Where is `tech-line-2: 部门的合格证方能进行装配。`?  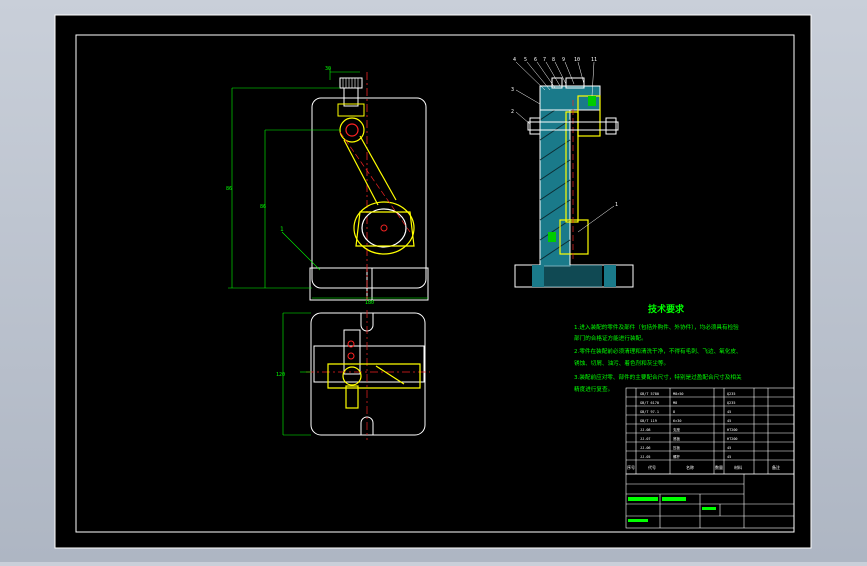 tech-line-2: 部门的合格证方能进行装配。 is located at coordinates (610, 338).